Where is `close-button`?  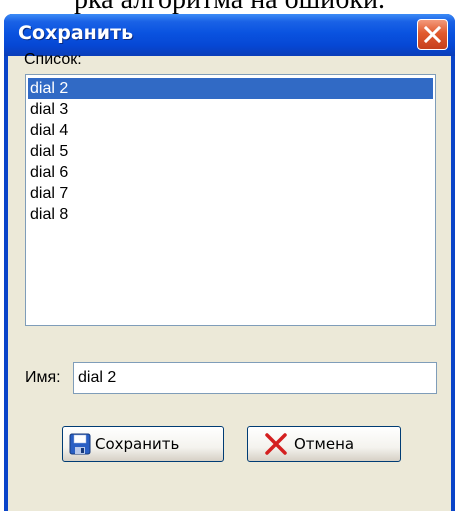 close-button is located at coordinates (432, 34).